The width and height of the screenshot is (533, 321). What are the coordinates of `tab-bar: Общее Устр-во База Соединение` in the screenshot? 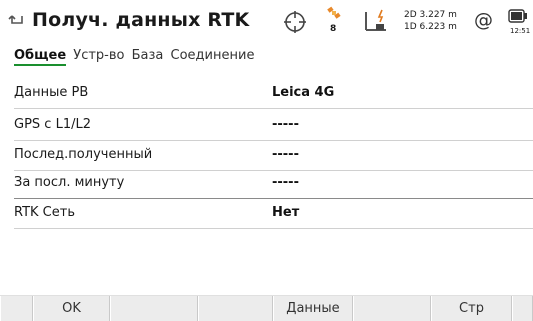 It's located at (135, 58).